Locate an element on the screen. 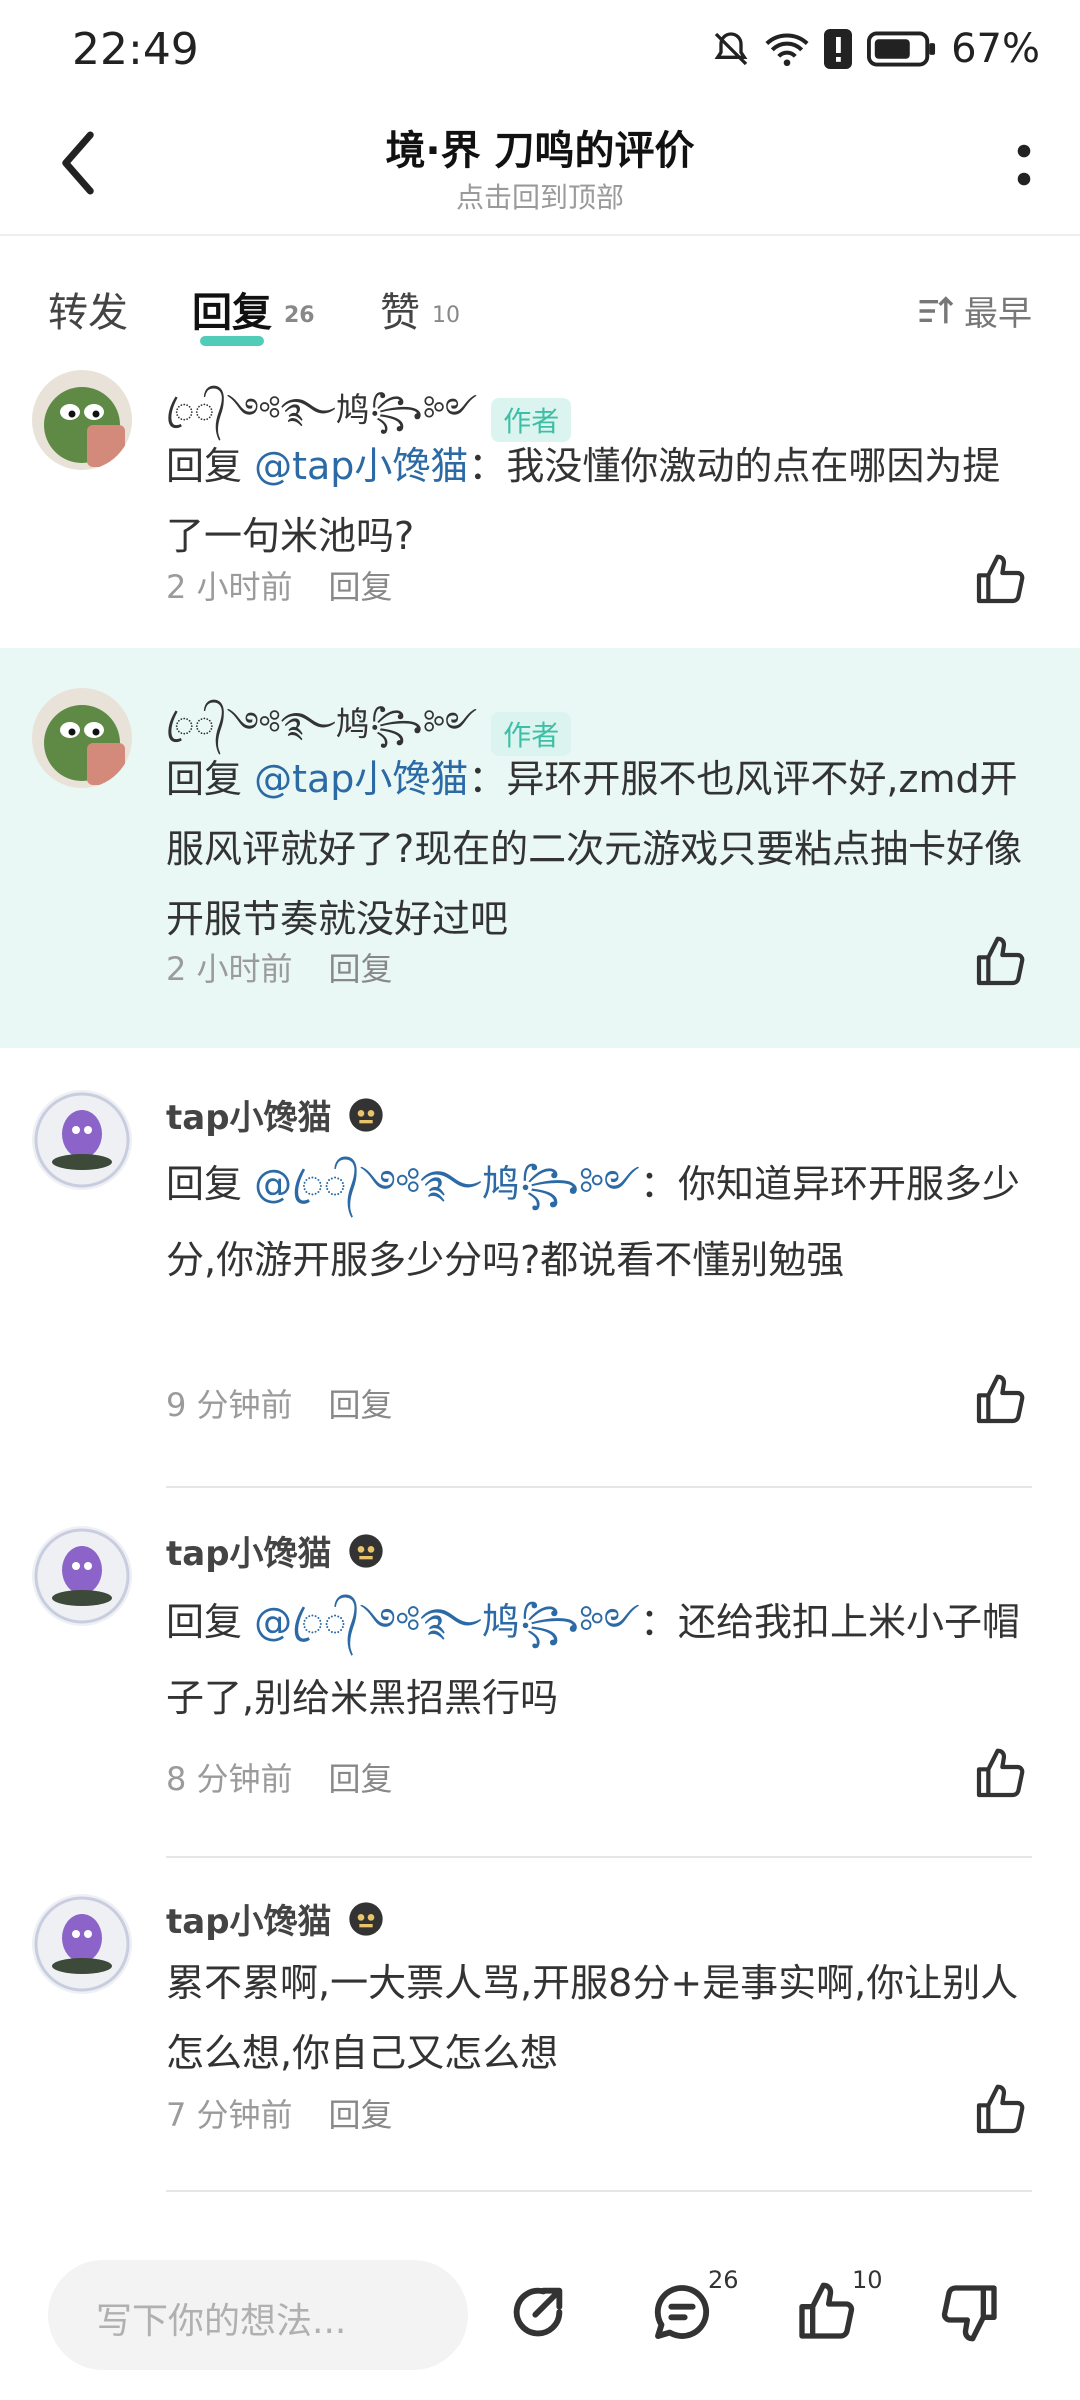 Image resolution: width=1080 pixels, height=2400 pixels. comment-text: 累不累啊,一大票人骂,开服8分+是事实啊,你让别人怎么想,你自己又怎么想 is located at coordinates (601, 2018).